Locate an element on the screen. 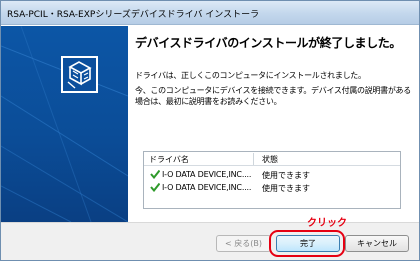 This screenshot has width=420, height=261. page-title: デバイスドライバのインストールが終了しました。 is located at coordinates (268, 43).